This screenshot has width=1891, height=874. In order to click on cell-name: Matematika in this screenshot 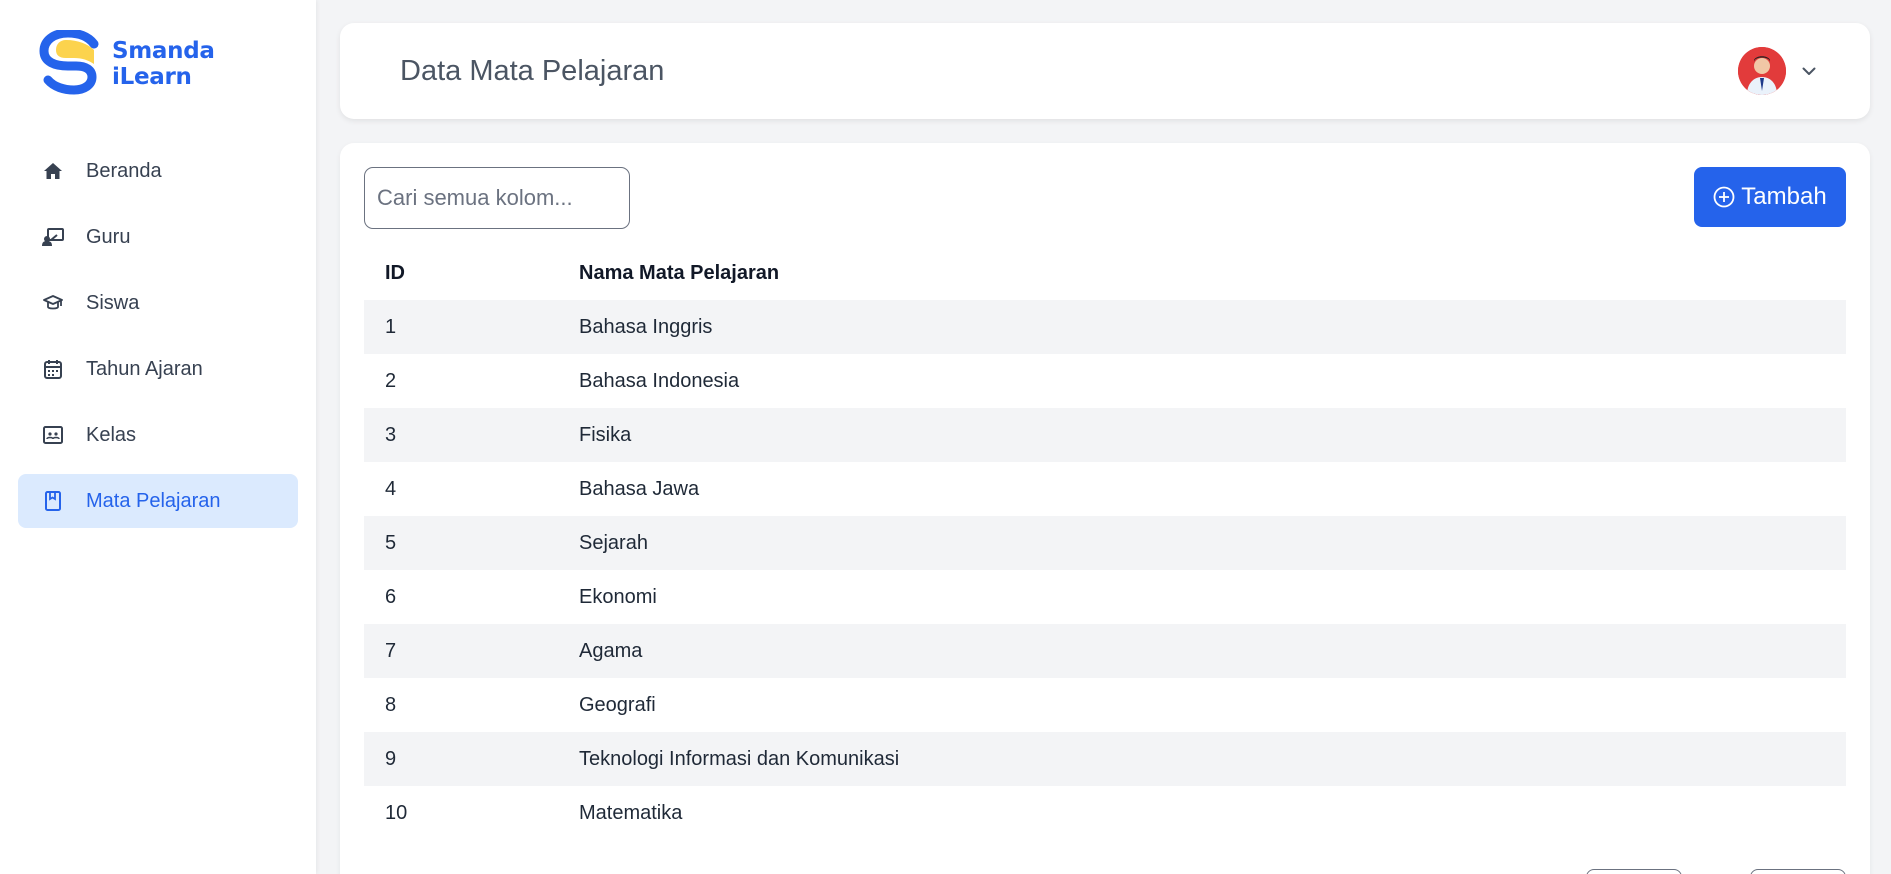, I will do `click(631, 812)`.